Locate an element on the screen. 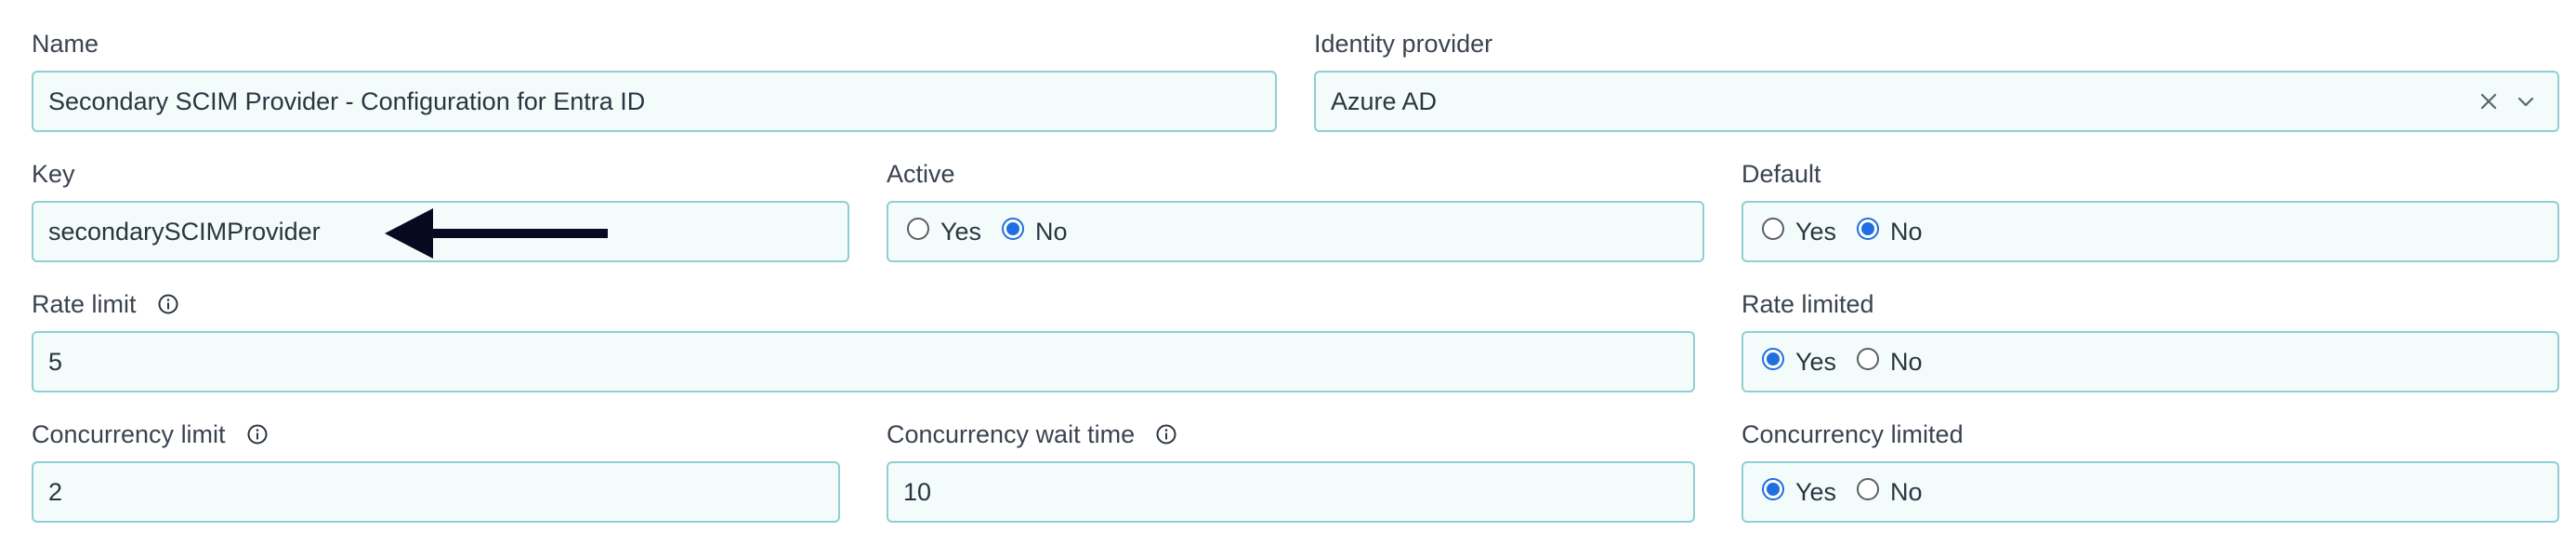  concurrency-wait-time-field is located at coordinates (1291, 492).